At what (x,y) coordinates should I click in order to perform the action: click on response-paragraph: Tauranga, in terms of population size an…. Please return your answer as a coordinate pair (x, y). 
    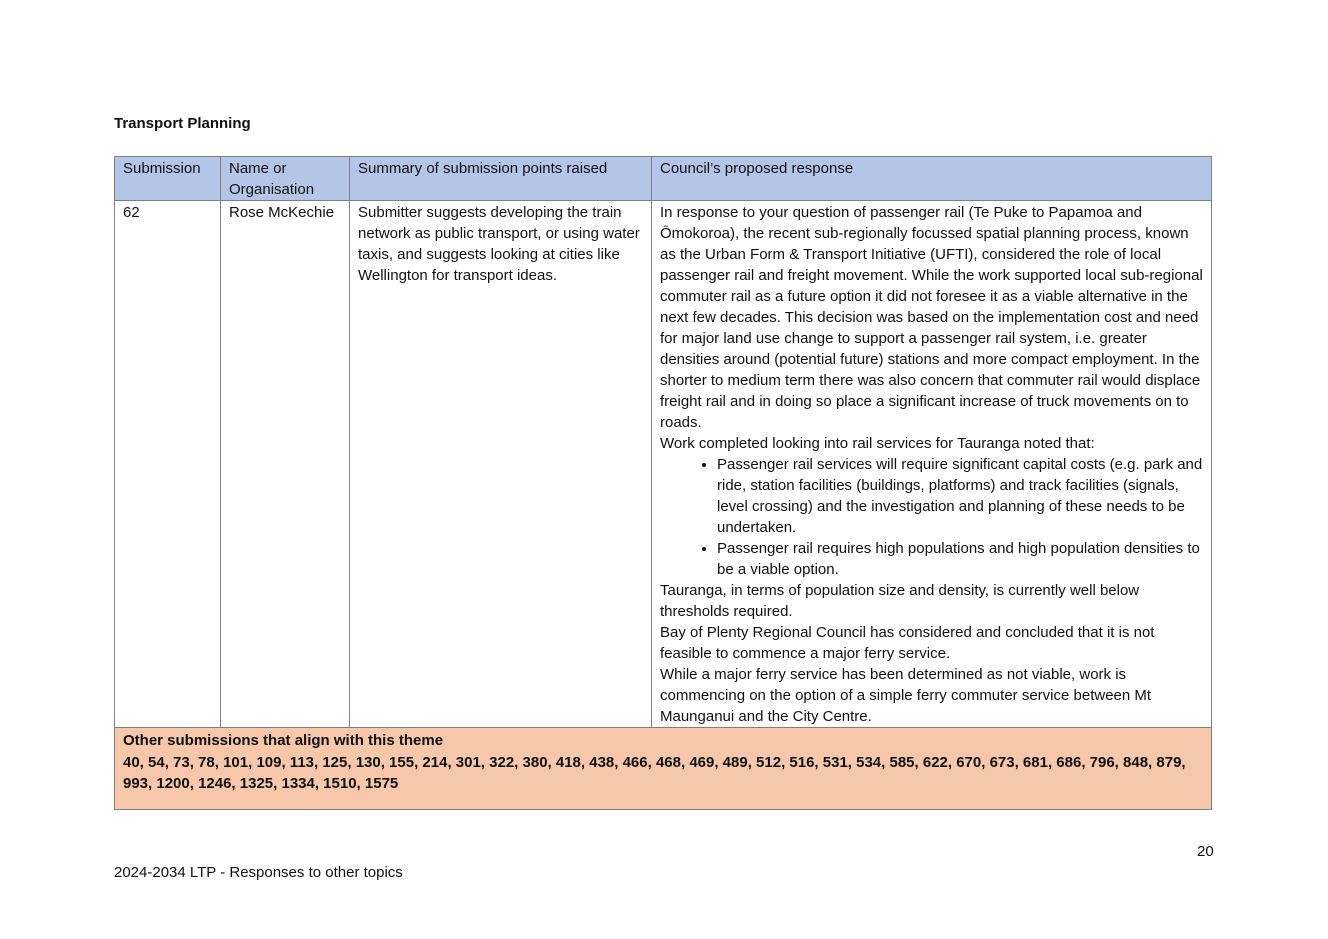
    Looking at the image, I should click on (900, 601).